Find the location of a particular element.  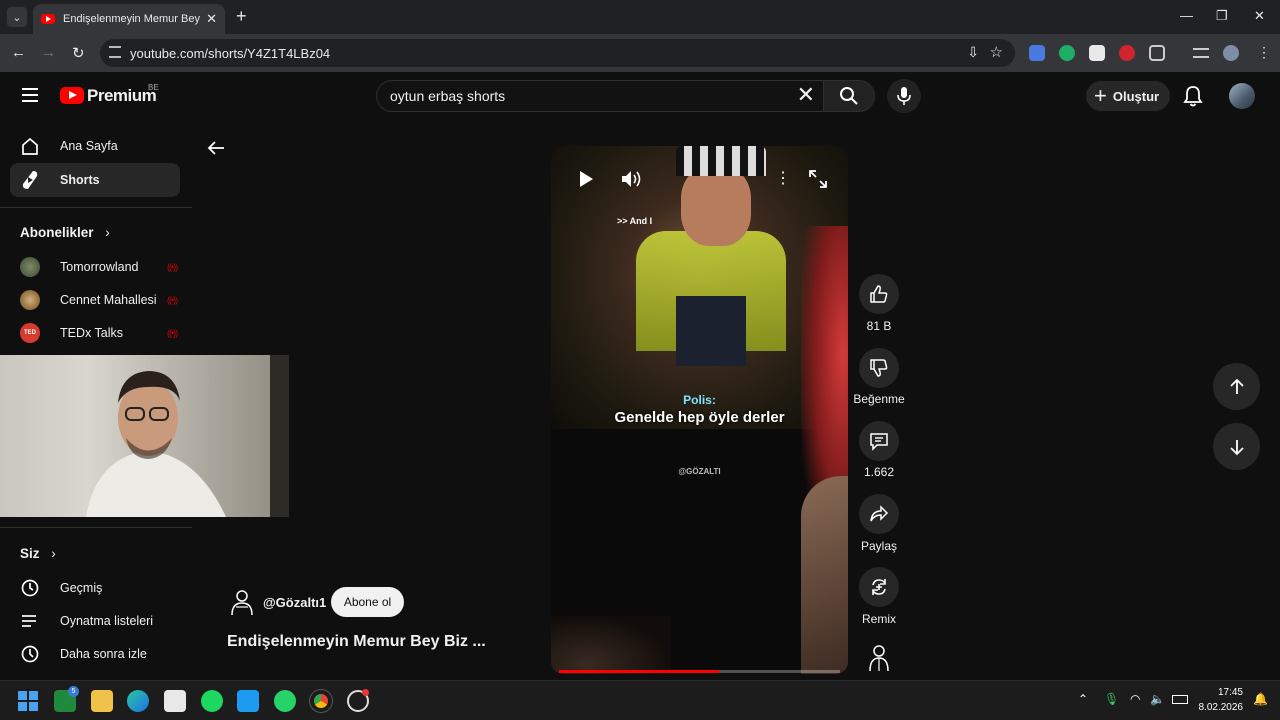

clear-search-icon: ✕ is located at coordinates (806, 95).